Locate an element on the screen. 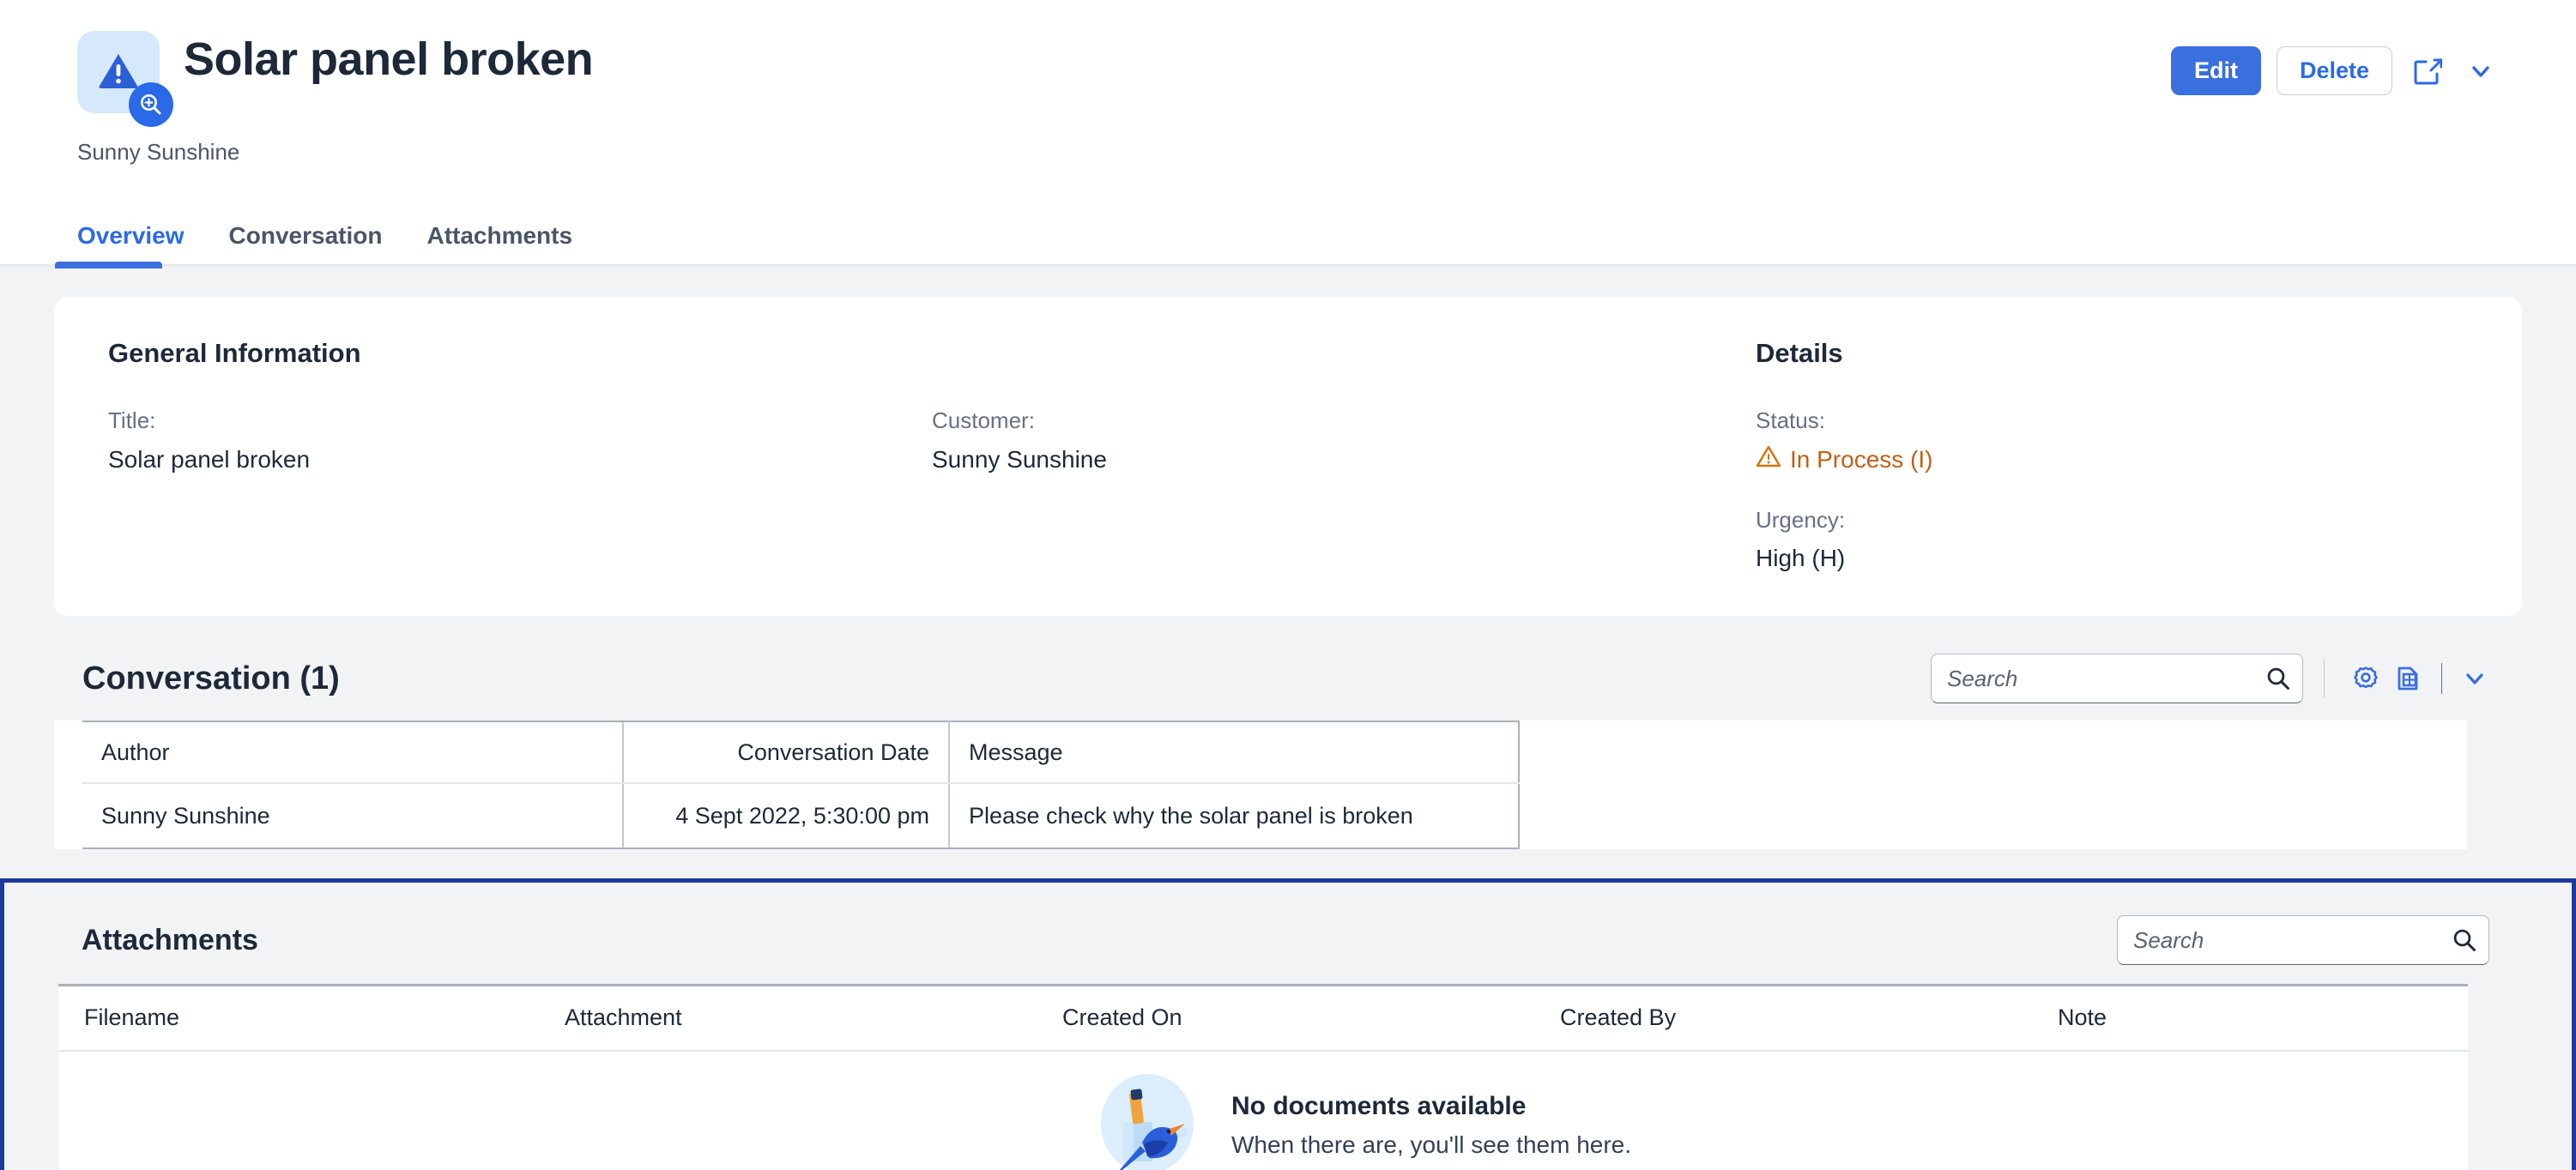 The height and width of the screenshot is (1170, 2576). conversation-search-input is located at coordinates (2117, 679).